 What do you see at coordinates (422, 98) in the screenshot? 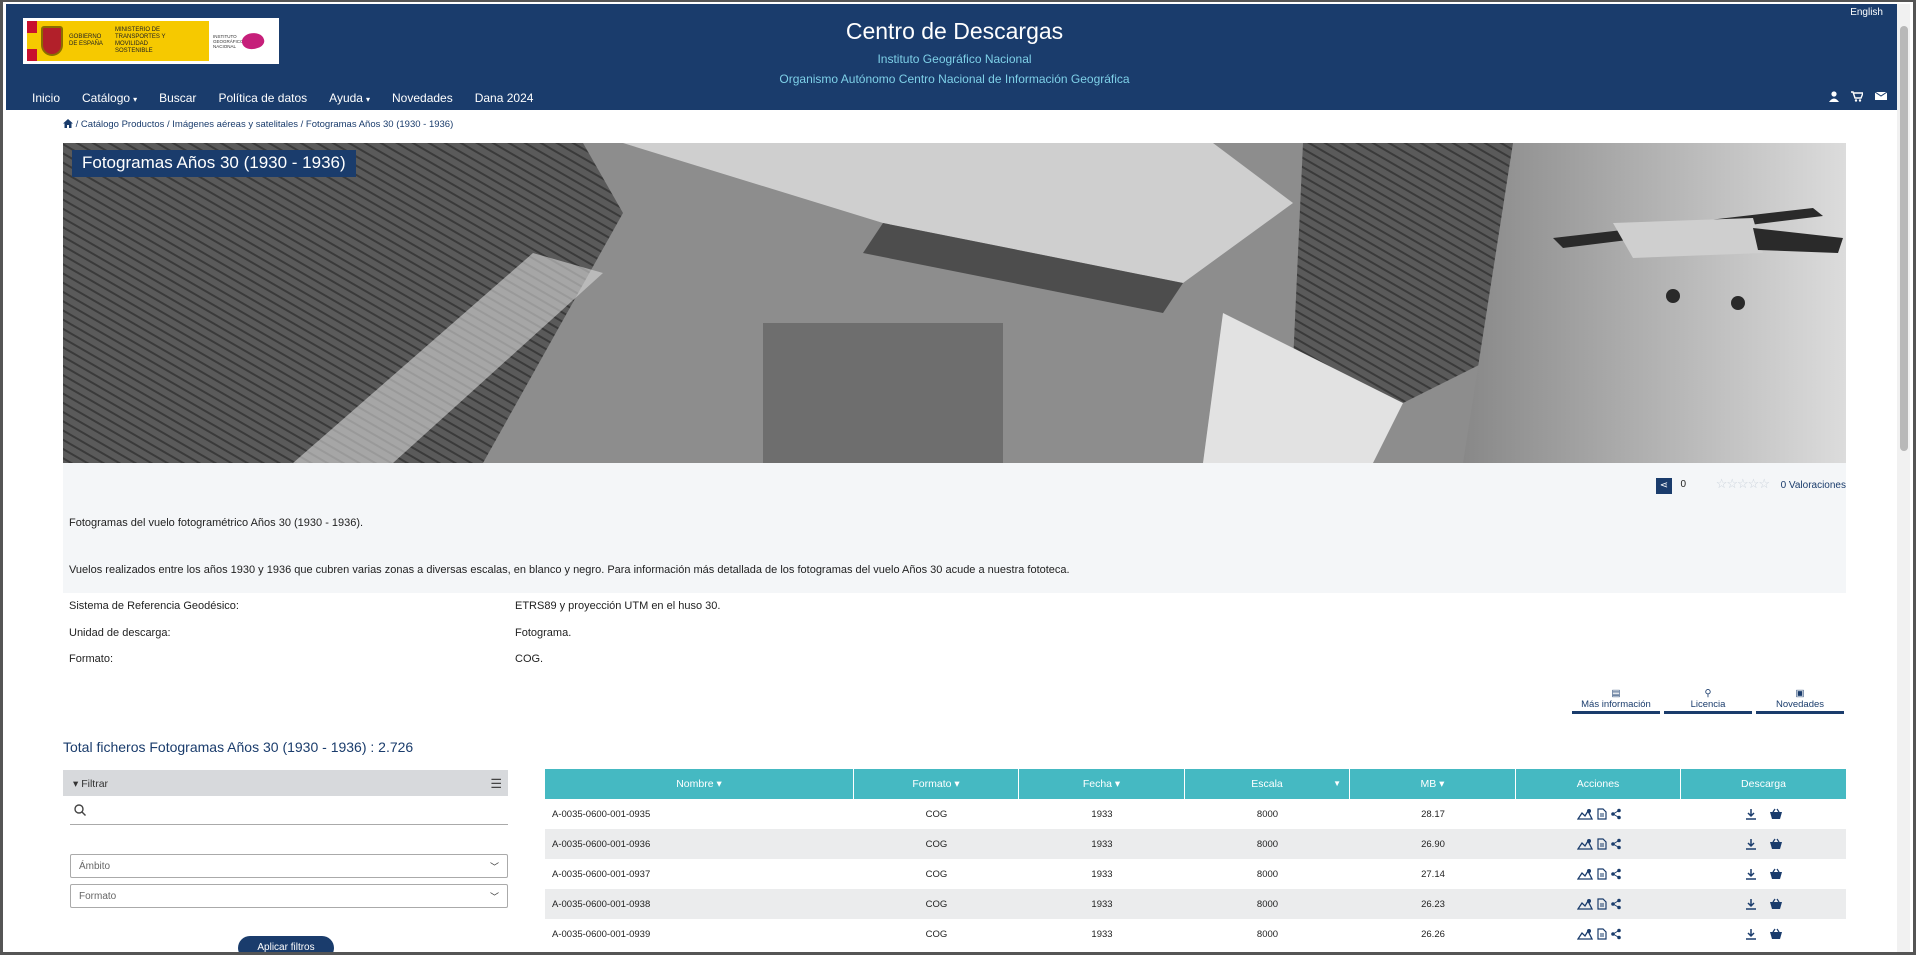
I see `nav-novedades: Novedades` at bounding box center [422, 98].